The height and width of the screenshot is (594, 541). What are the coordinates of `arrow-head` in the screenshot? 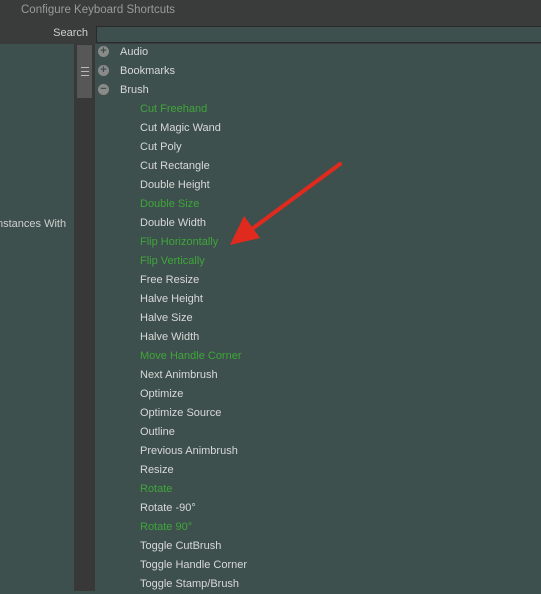 It's located at (245, 230).